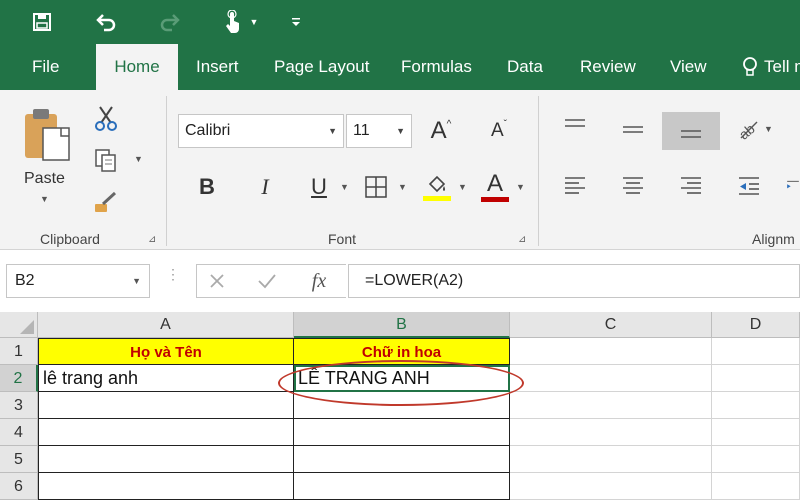  Describe the element at coordinates (166, 351) in the screenshot. I see `cell-a1: Họ và Tên` at that location.